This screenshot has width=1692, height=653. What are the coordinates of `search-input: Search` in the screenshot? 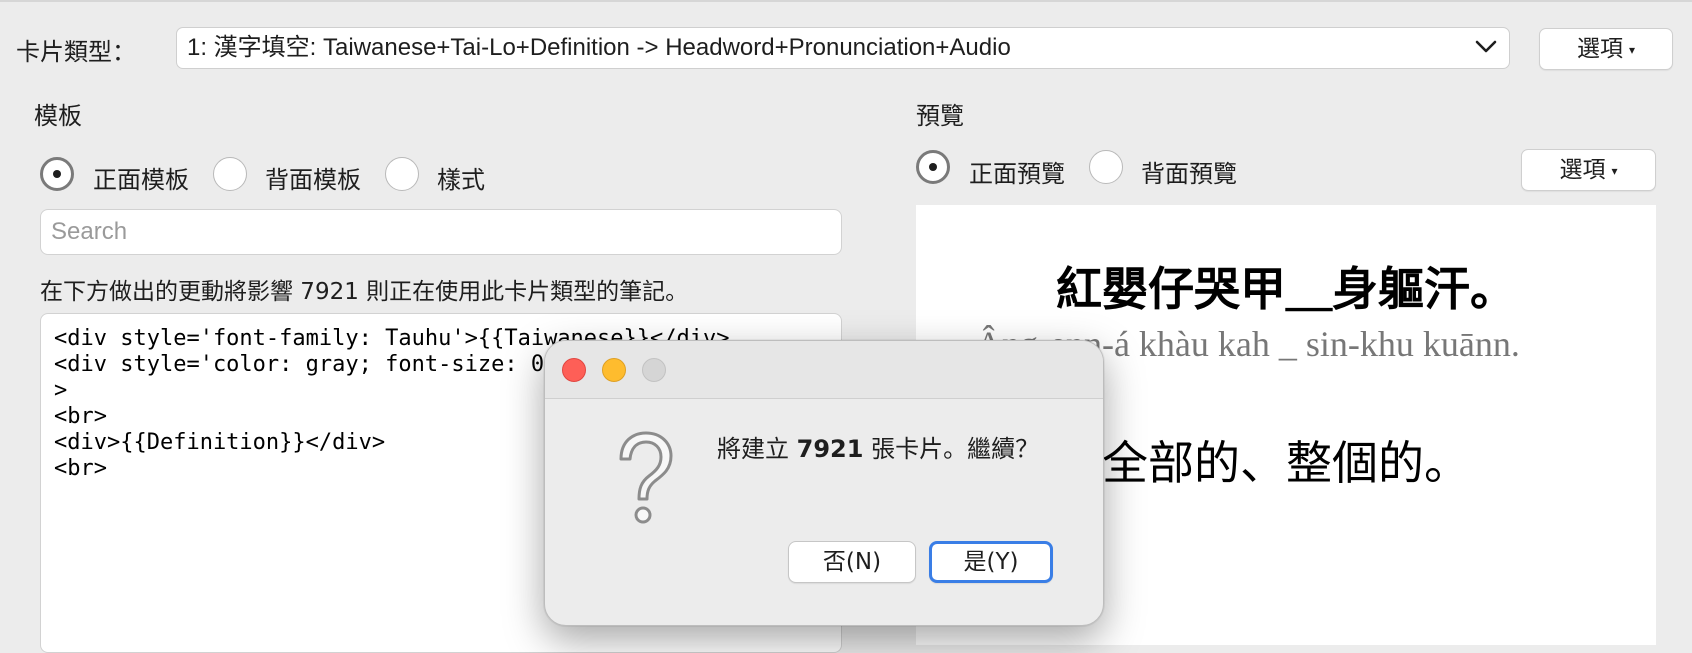 It's located at (441, 232).